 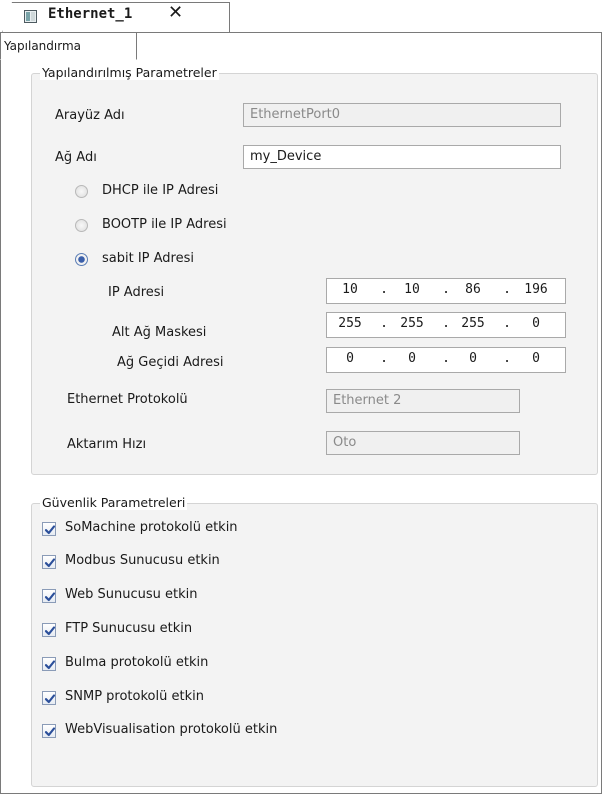 What do you see at coordinates (134, 696) in the screenshot?
I see `security-checkbox-label: SNMP protokolü etkin` at bounding box center [134, 696].